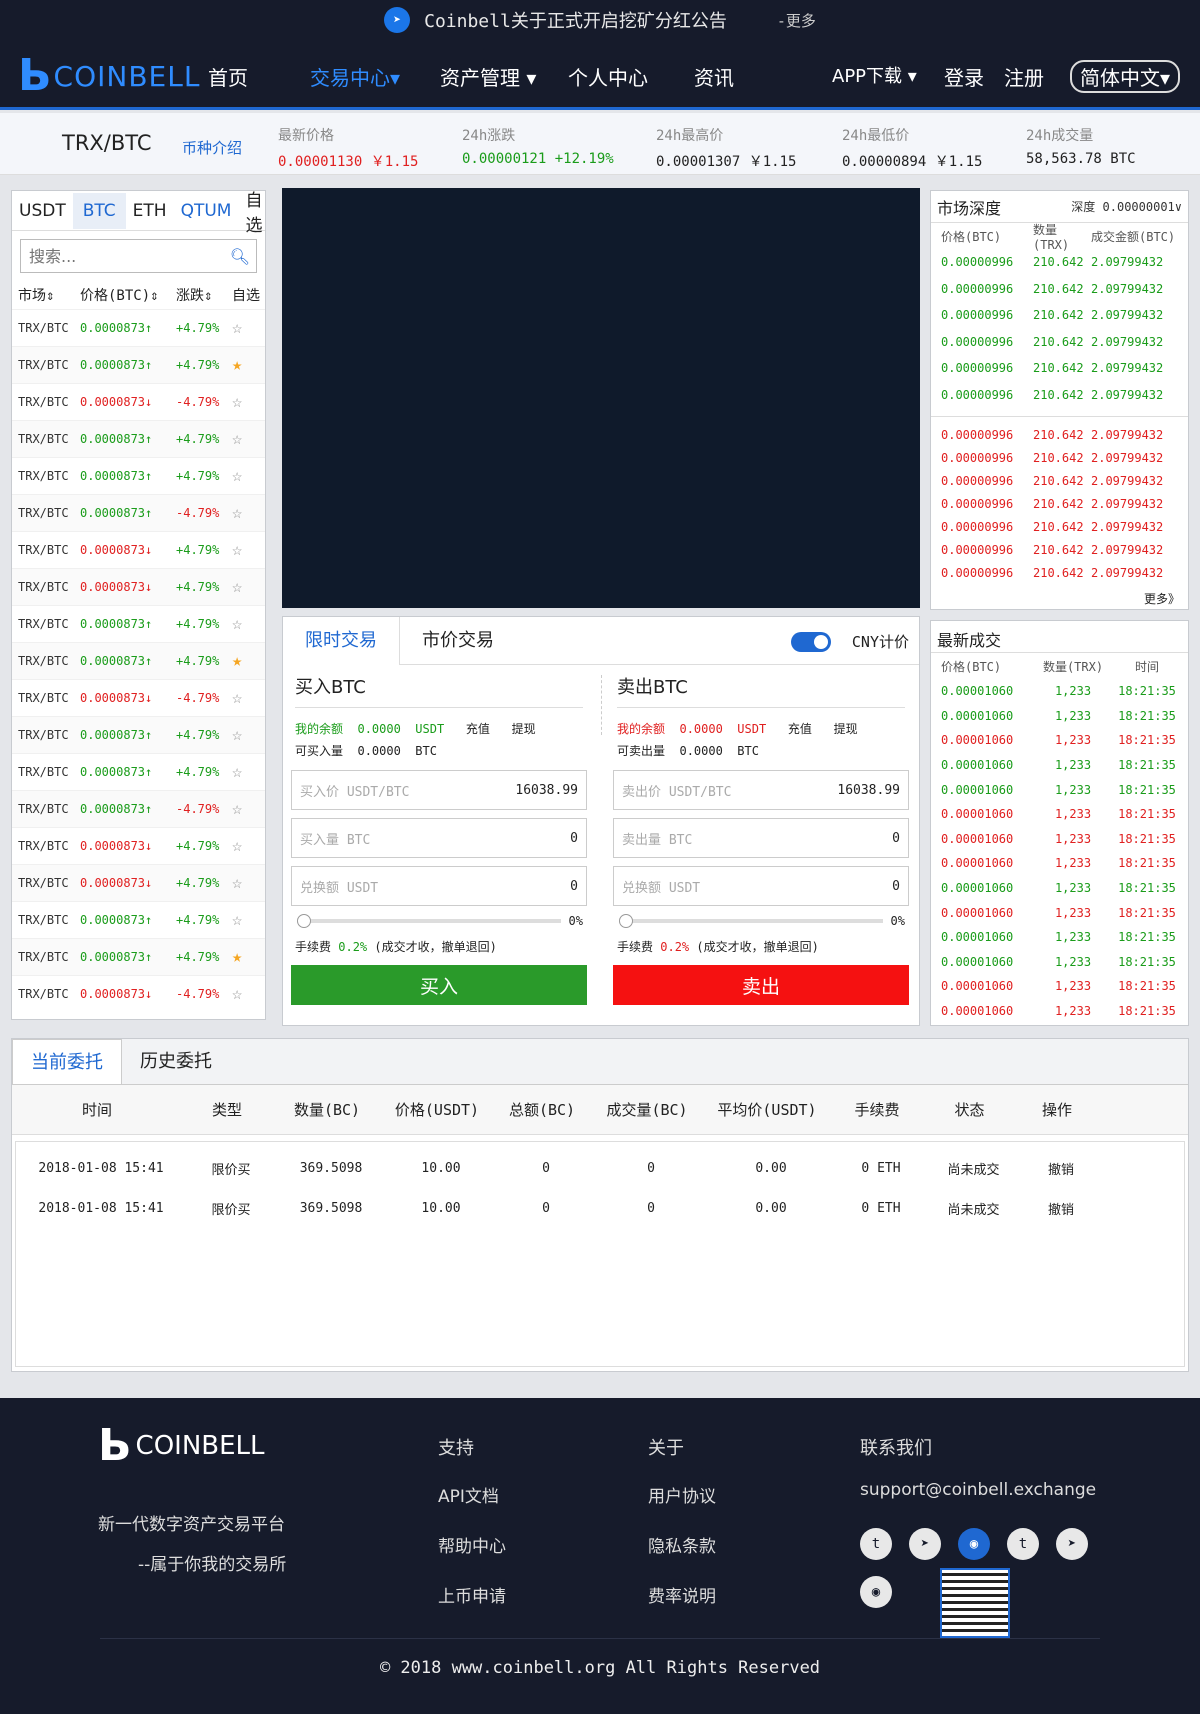 The image size is (1200, 1714). I want to click on nav-register: 注册, so click(1024, 76).